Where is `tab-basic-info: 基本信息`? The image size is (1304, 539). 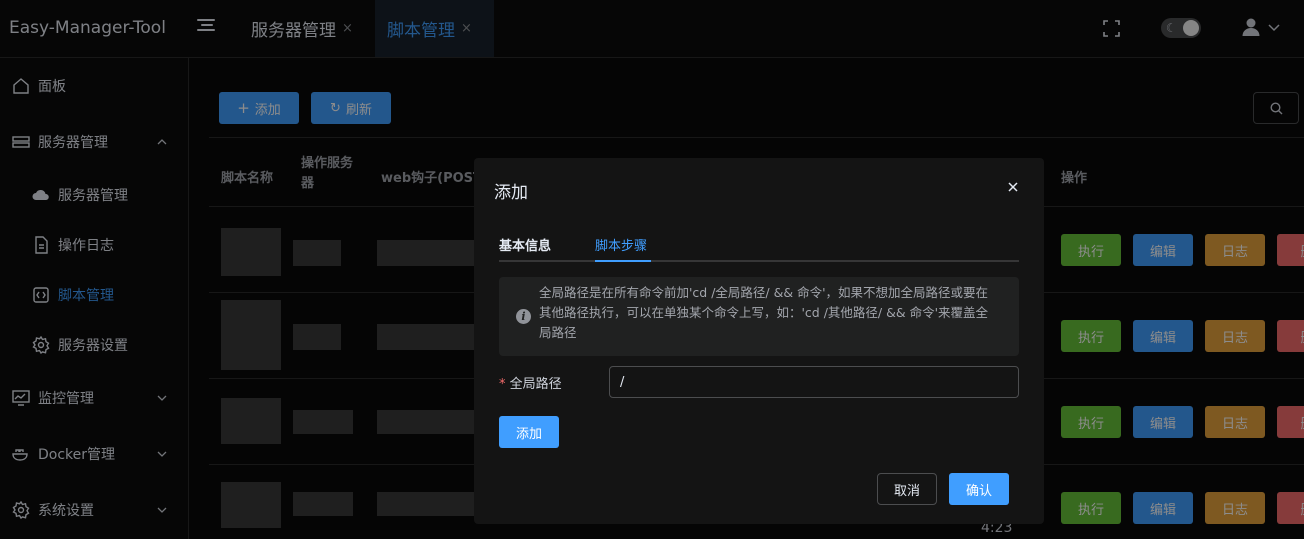 tab-basic-info: 基本信息 is located at coordinates (525, 244).